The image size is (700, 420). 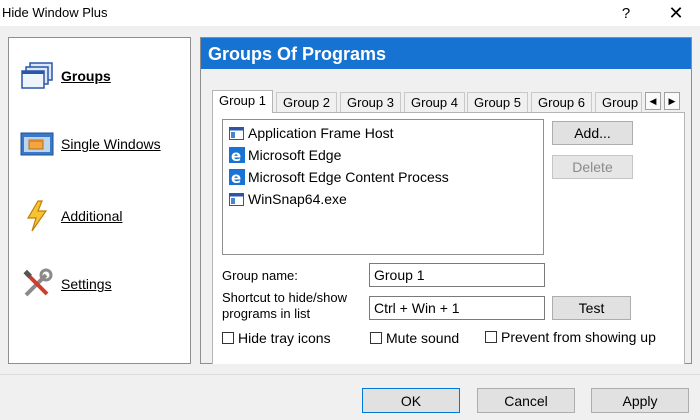 I want to click on sidebar-item-additional: Additional, so click(x=71, y=216).